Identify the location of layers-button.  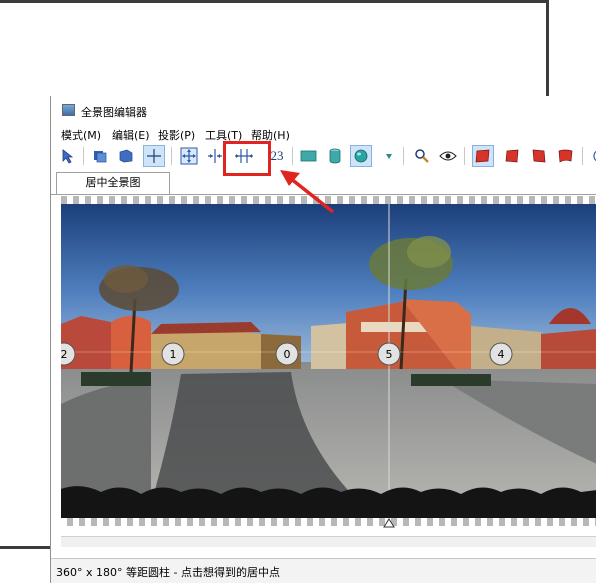
(126, 156).